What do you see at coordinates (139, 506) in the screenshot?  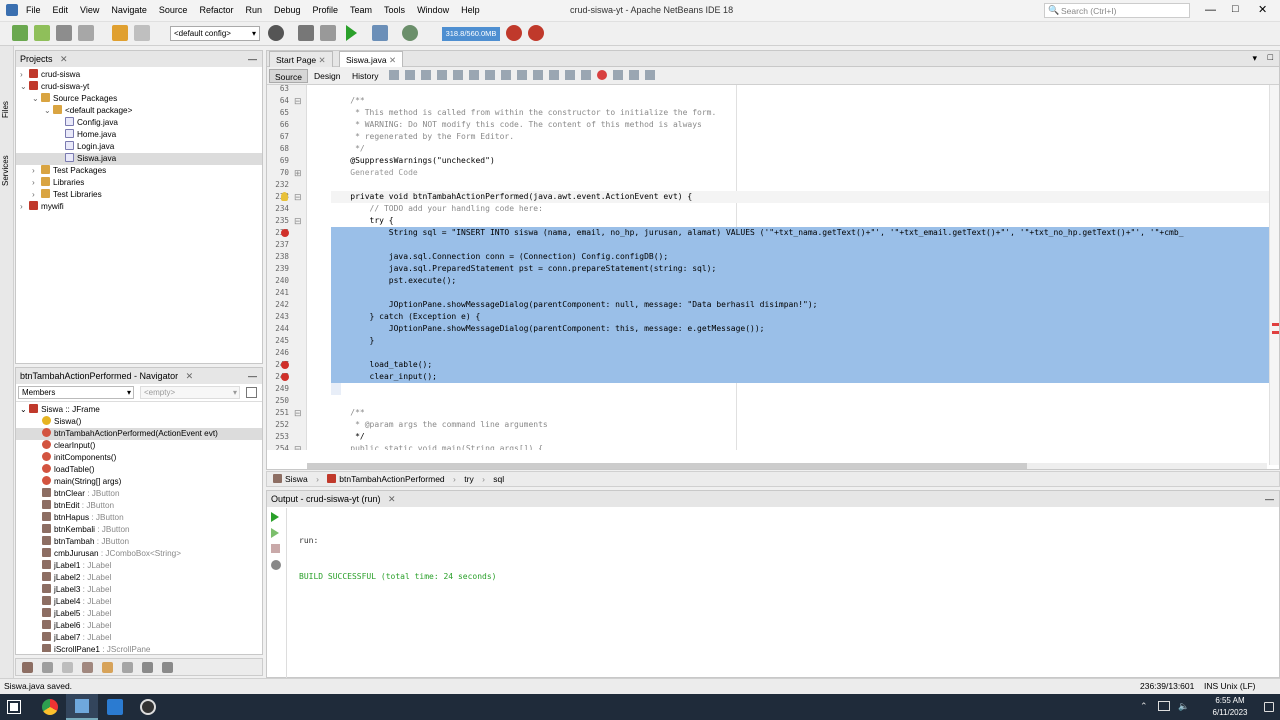 I see `navigator-item: btnEdit : JButton` at bounding box center [139, 506].